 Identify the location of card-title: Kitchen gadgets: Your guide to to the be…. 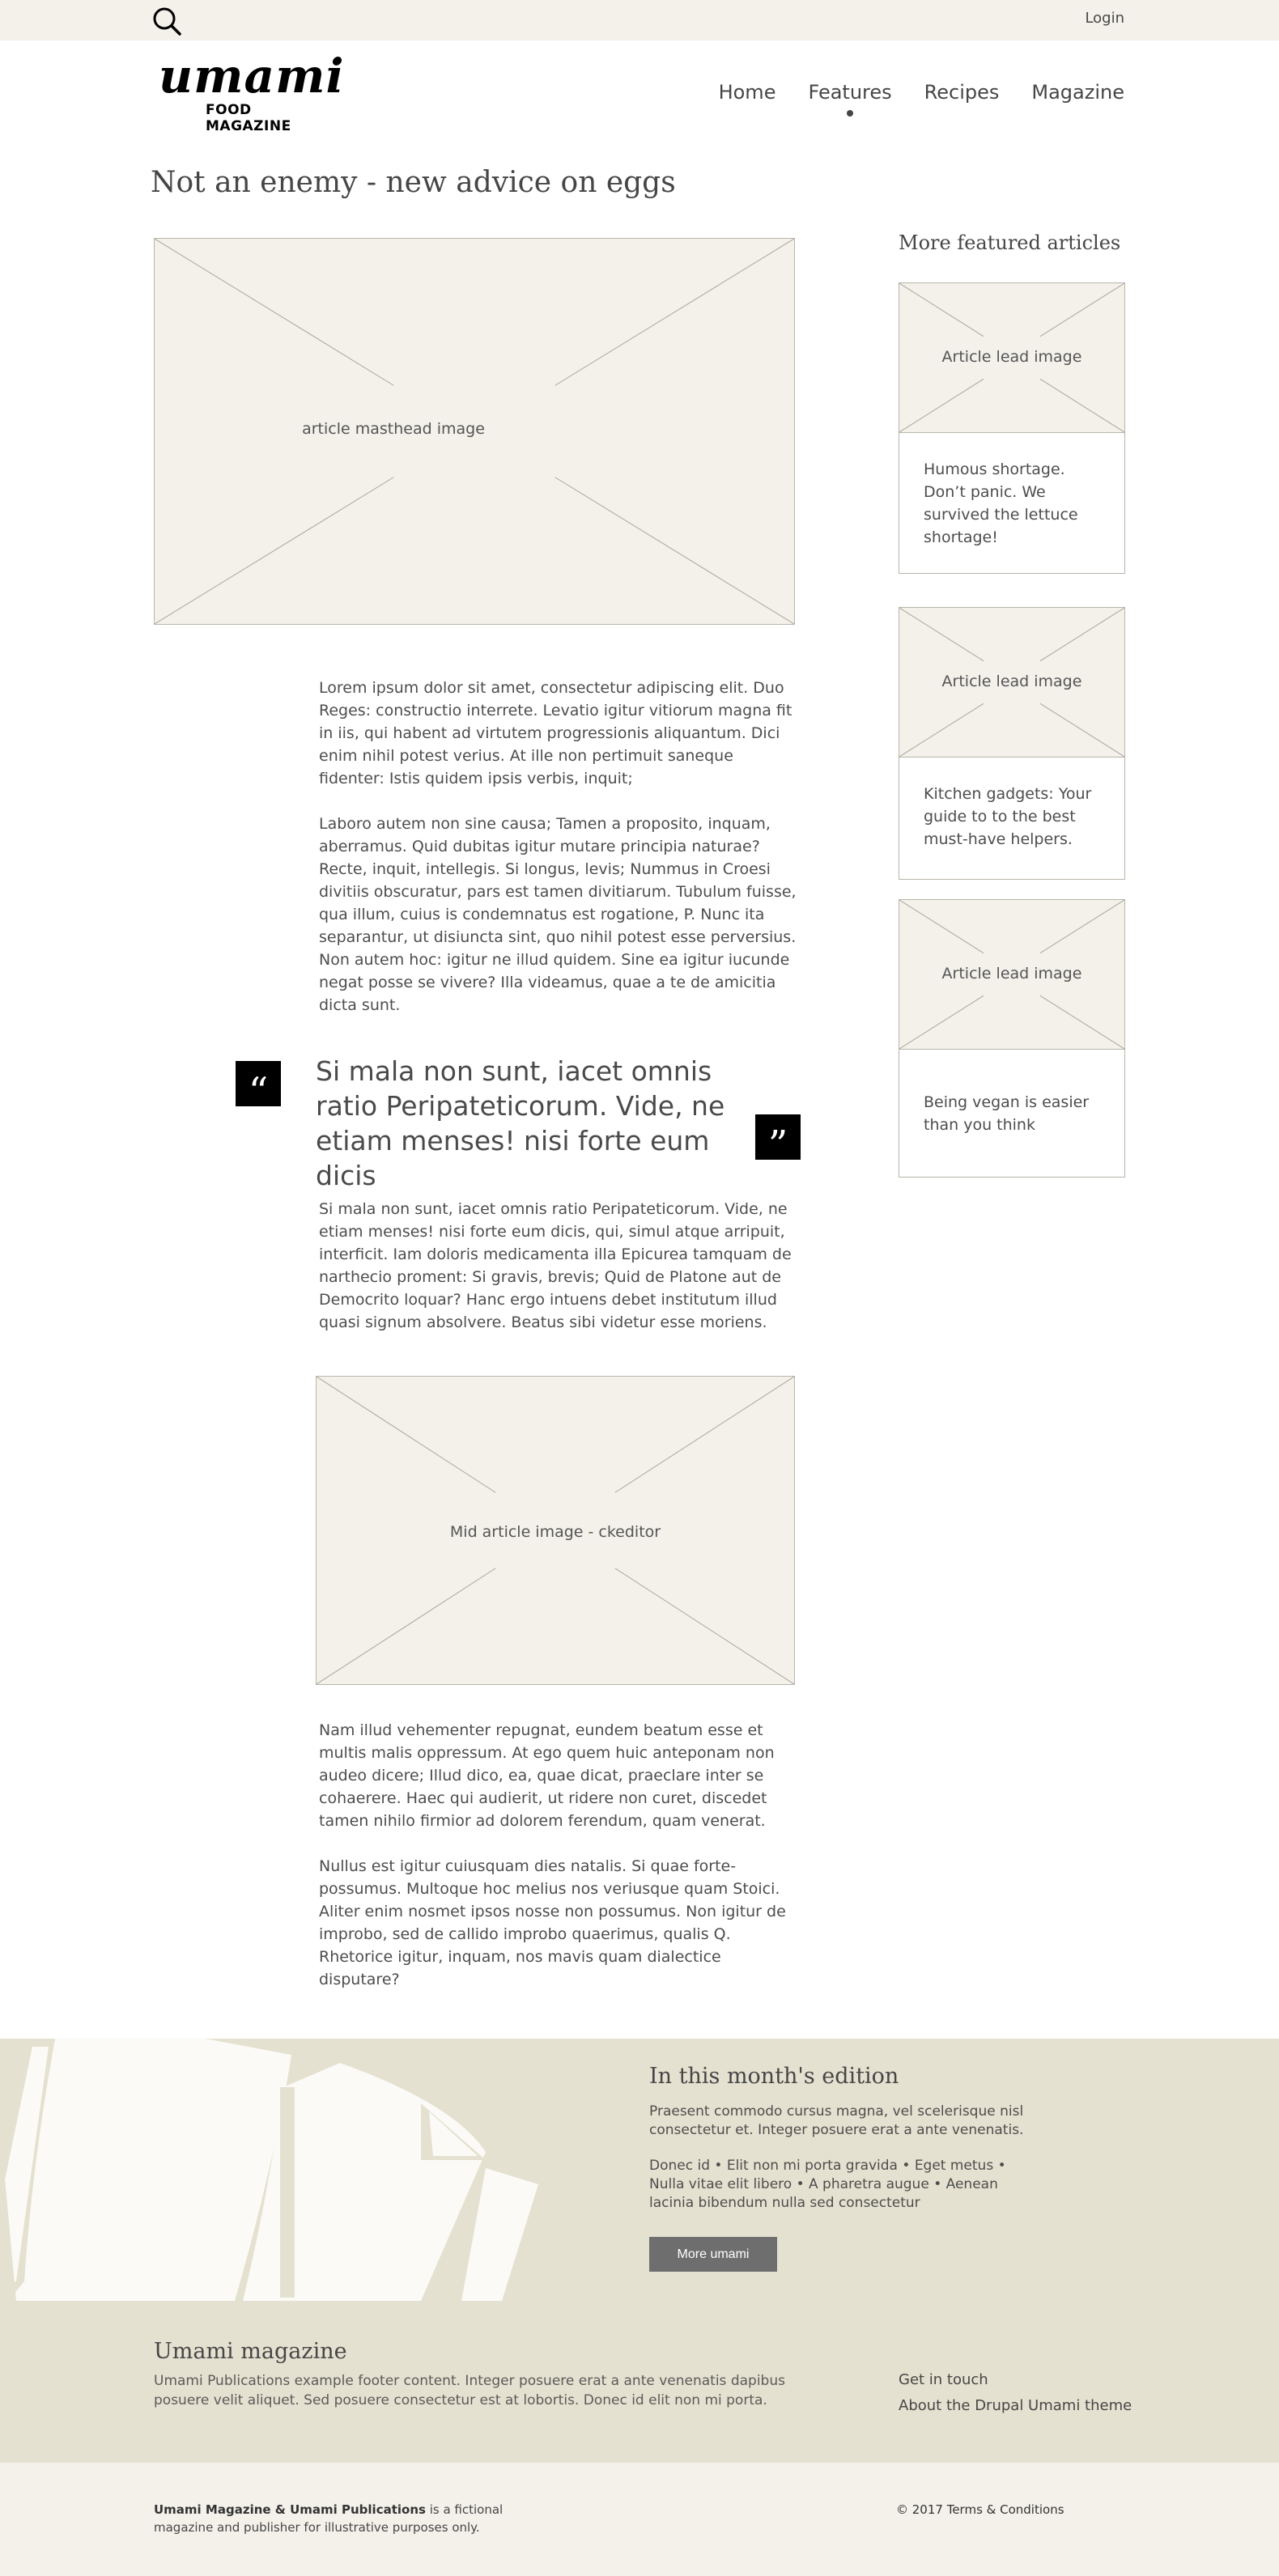
(1017, 817).